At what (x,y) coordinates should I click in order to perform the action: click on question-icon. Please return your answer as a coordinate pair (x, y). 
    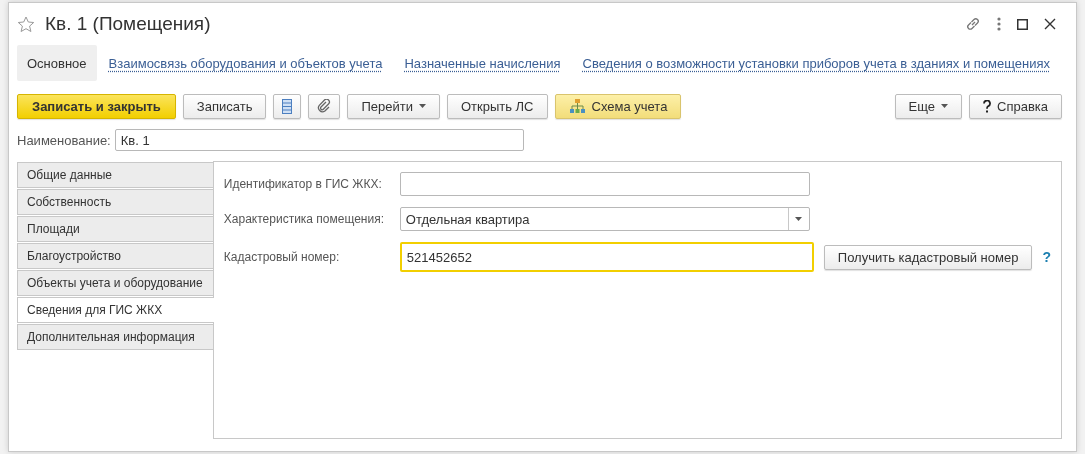
    Looking at the image, I should click on (987, 106).